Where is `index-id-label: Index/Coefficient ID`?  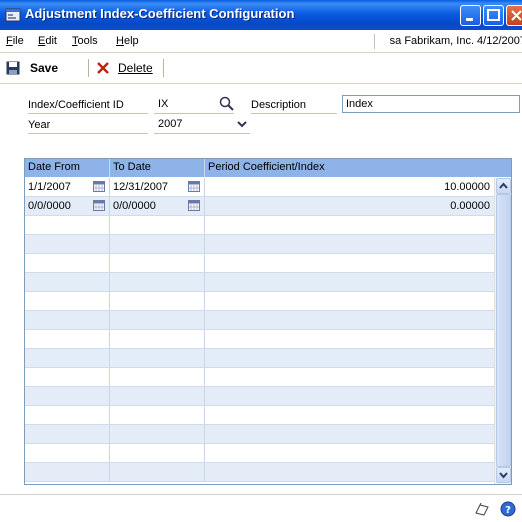 index-id-label: Index/Coefficient ID is located at coordinates (76, 105).